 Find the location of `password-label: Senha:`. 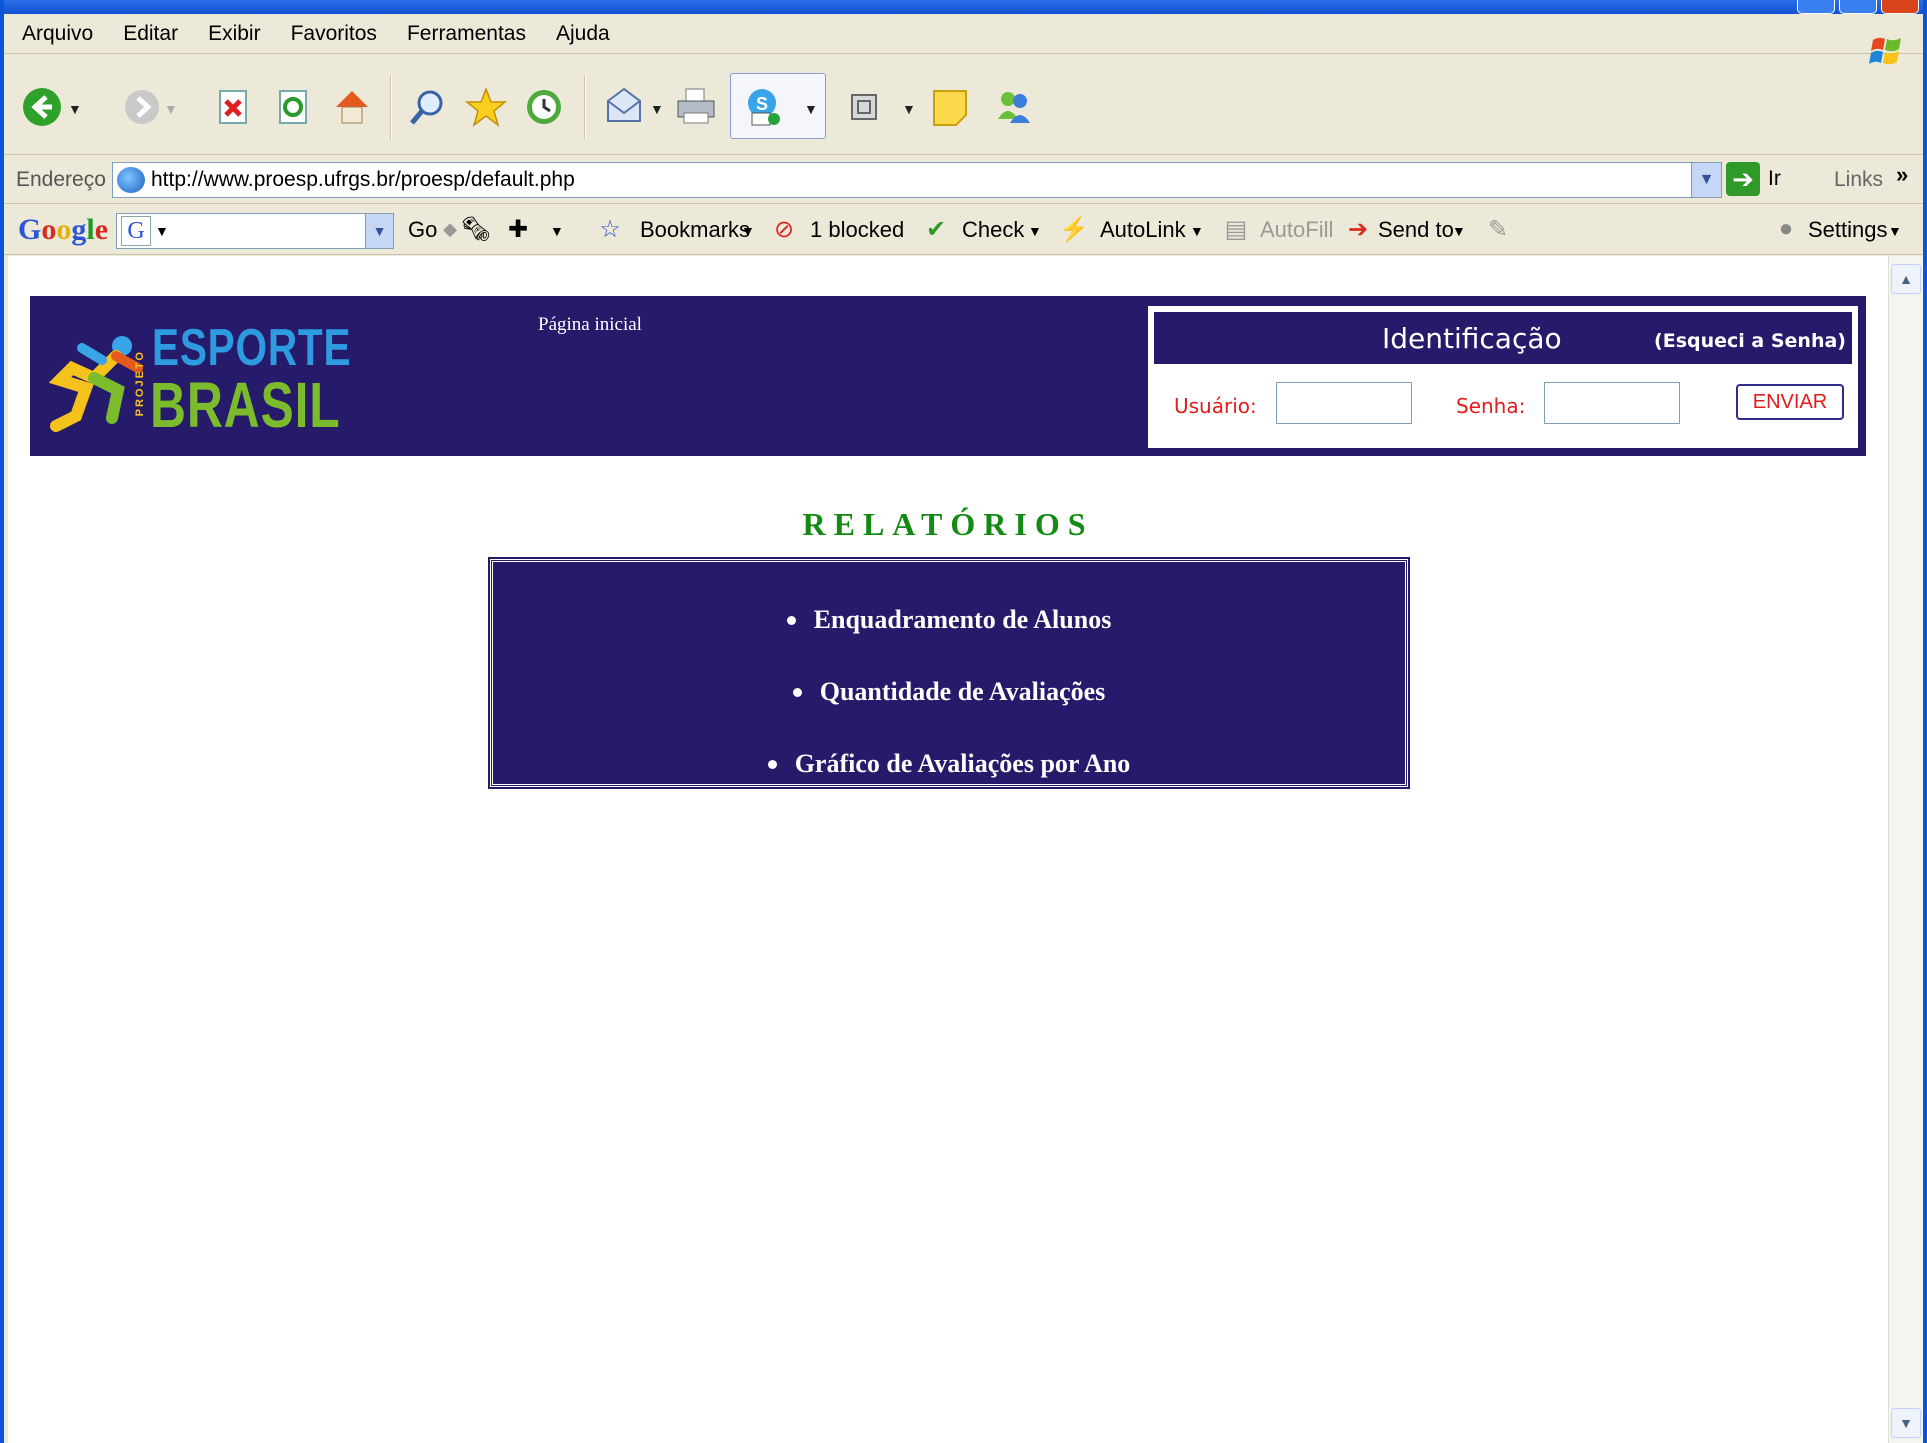

password-label: Senha: is located at coordinates (1491, 406).